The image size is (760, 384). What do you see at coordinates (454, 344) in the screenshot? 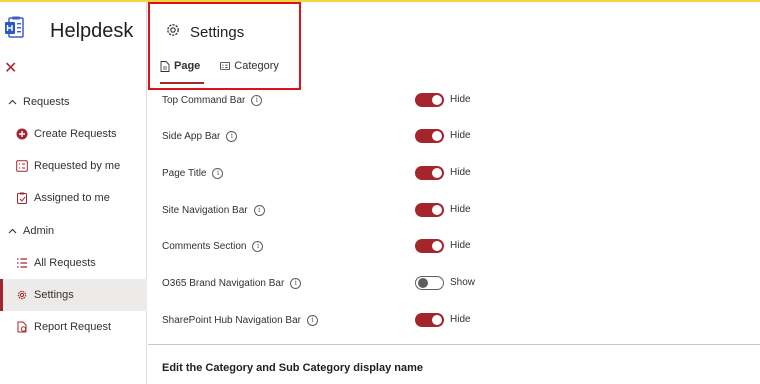
I see `section-divider` at bounding box center [454, 344].